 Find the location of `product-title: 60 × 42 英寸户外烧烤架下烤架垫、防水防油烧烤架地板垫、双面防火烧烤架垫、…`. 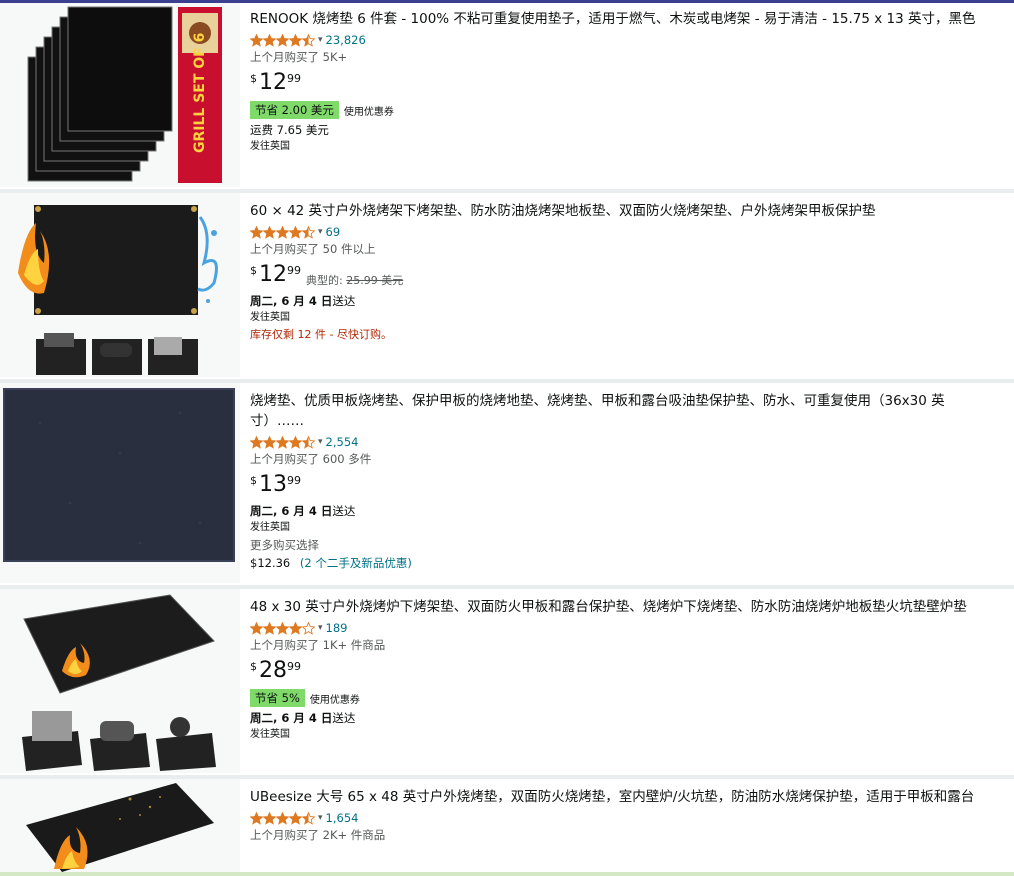

product-title: 60 × 42 英寸户外烧烤架下烤架垫、防水防油烧烤架地板垫、双面防火烧烤架垫、… is located at coordinates (622, 211).